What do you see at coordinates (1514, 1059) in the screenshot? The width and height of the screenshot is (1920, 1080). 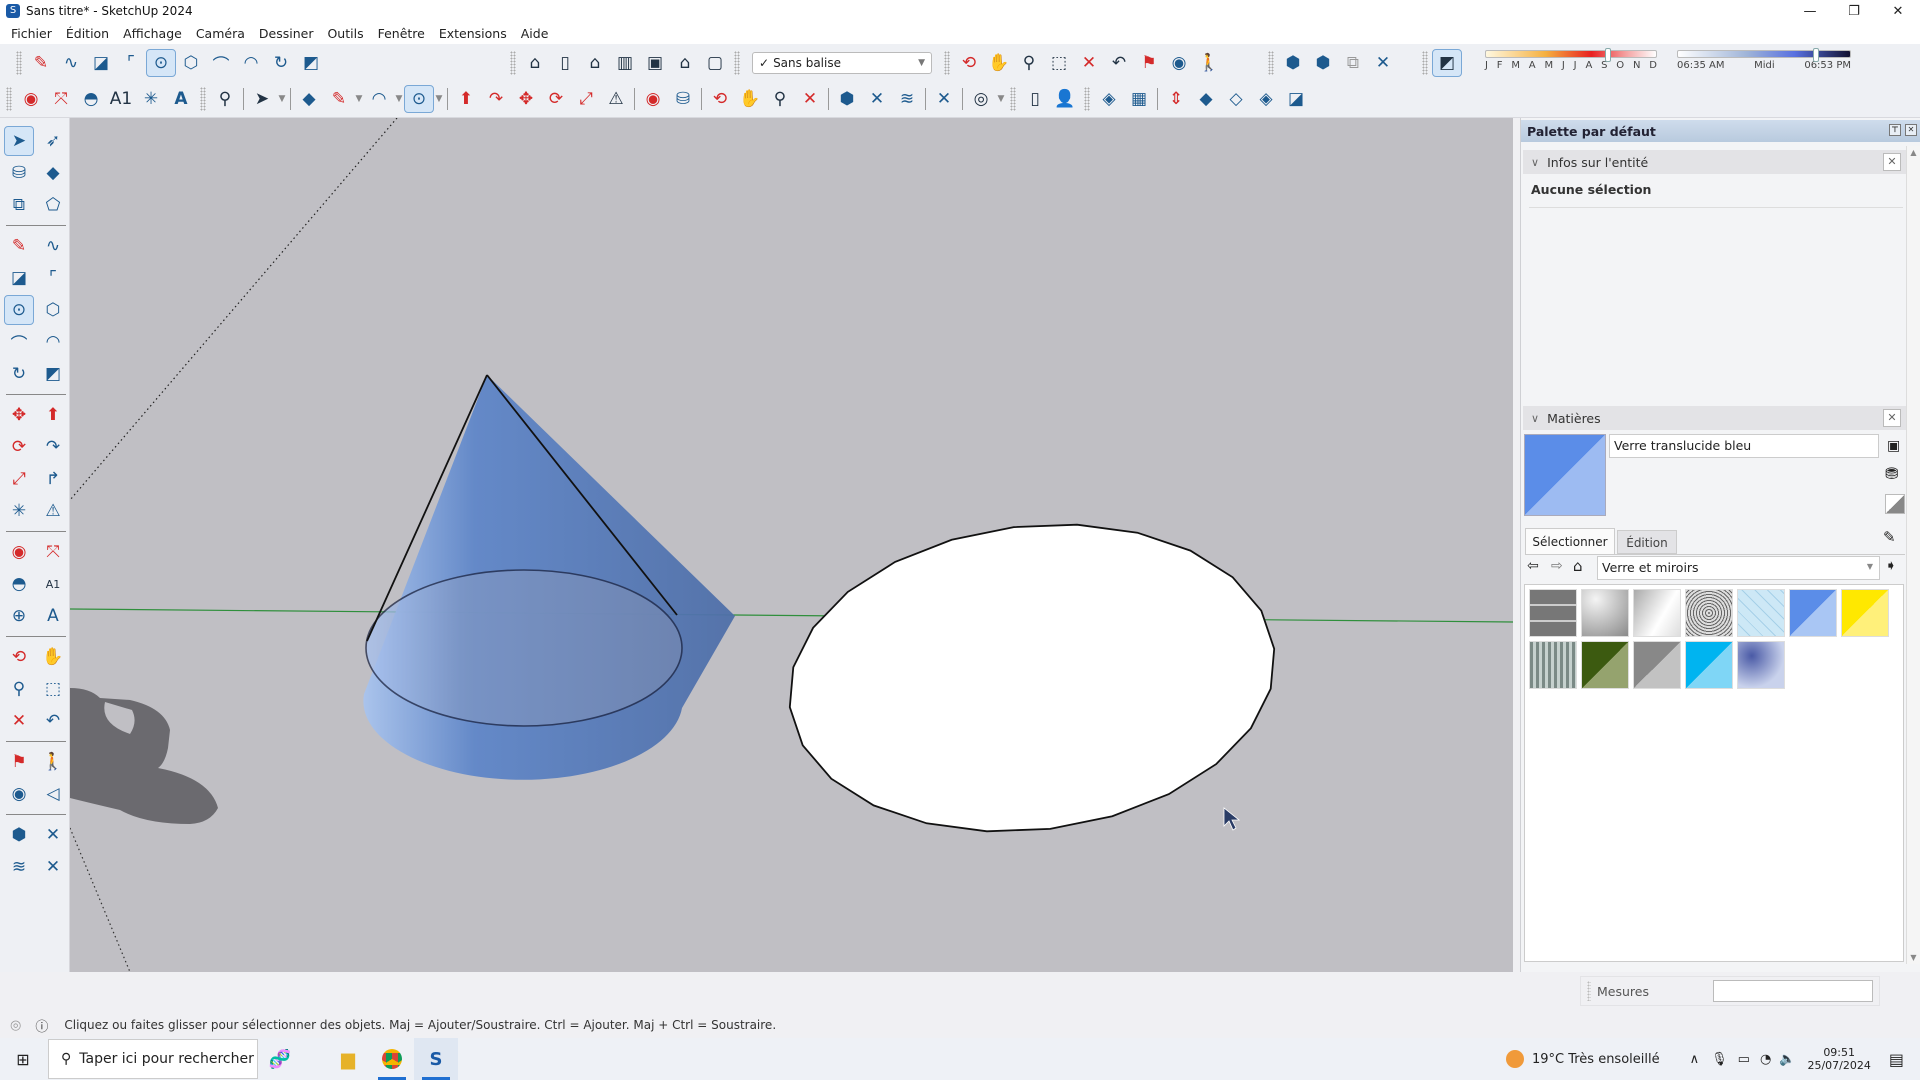 I see `weather-icon` at bounding box center [1514, 1059].